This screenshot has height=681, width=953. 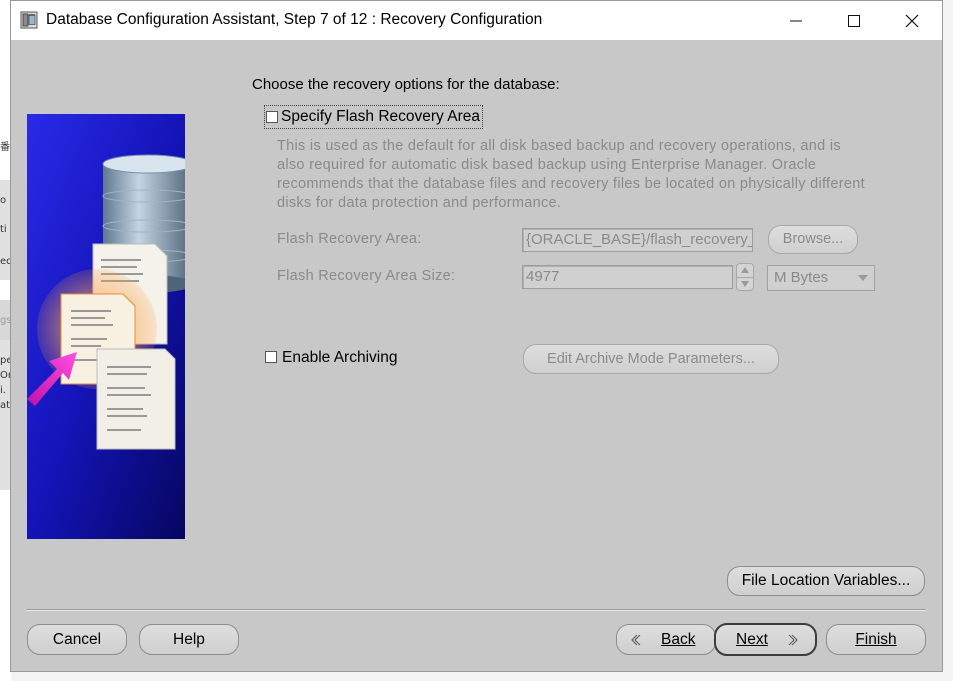 I want to click on finish-label: Finish, so click(x=876, y=639).